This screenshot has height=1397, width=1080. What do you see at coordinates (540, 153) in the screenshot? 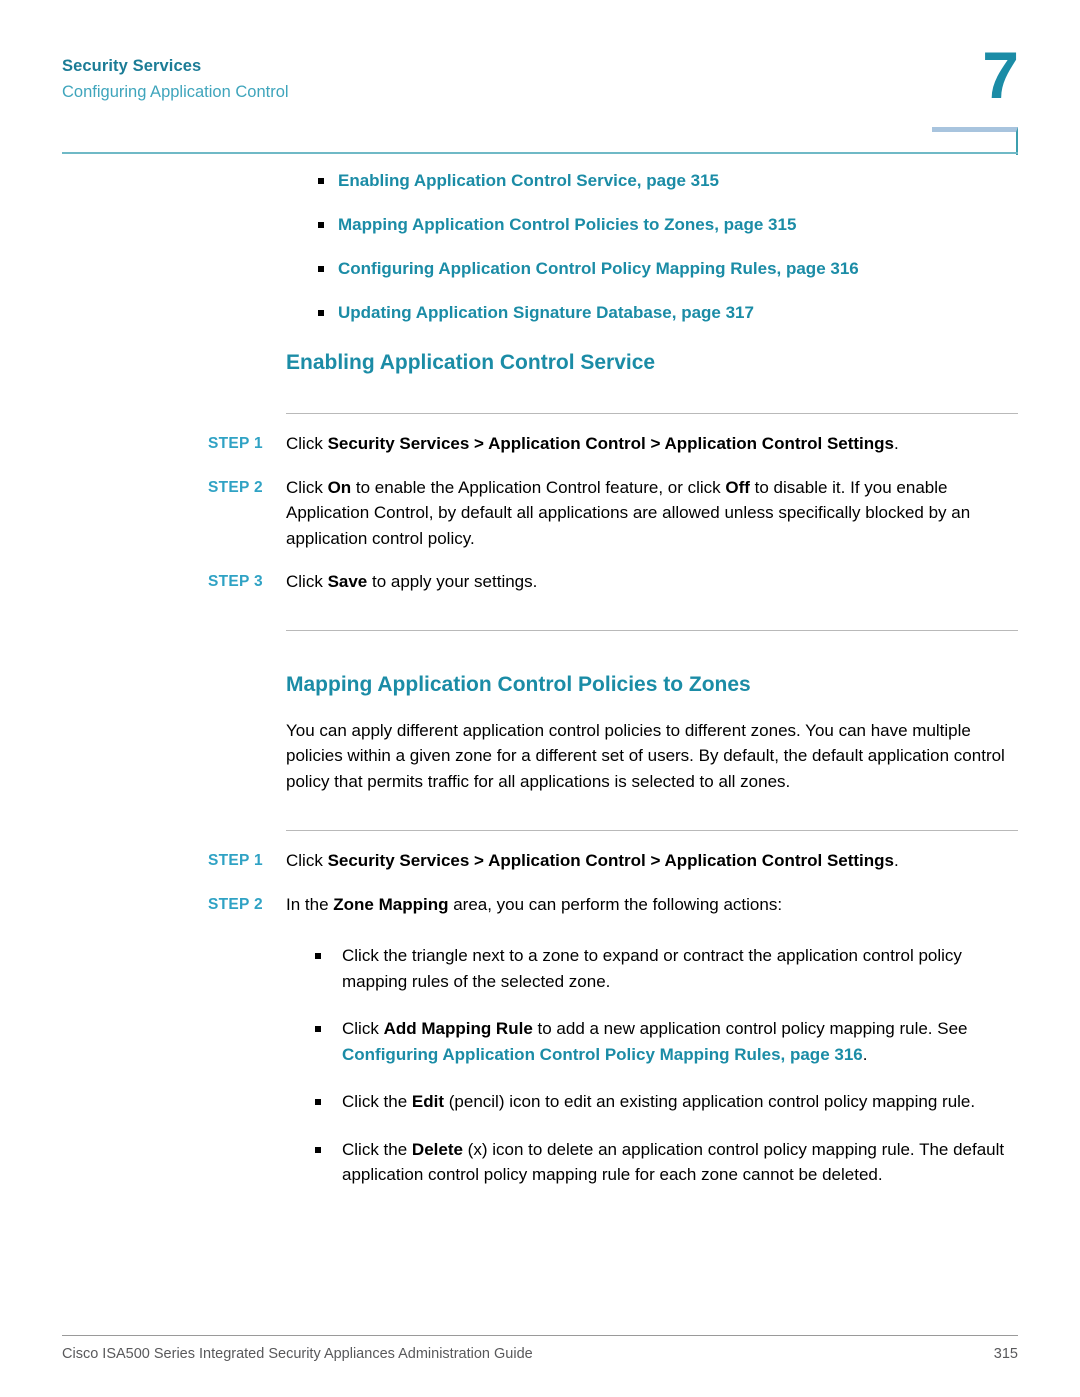
I see `header-divider` at bounding box center [540, 153].